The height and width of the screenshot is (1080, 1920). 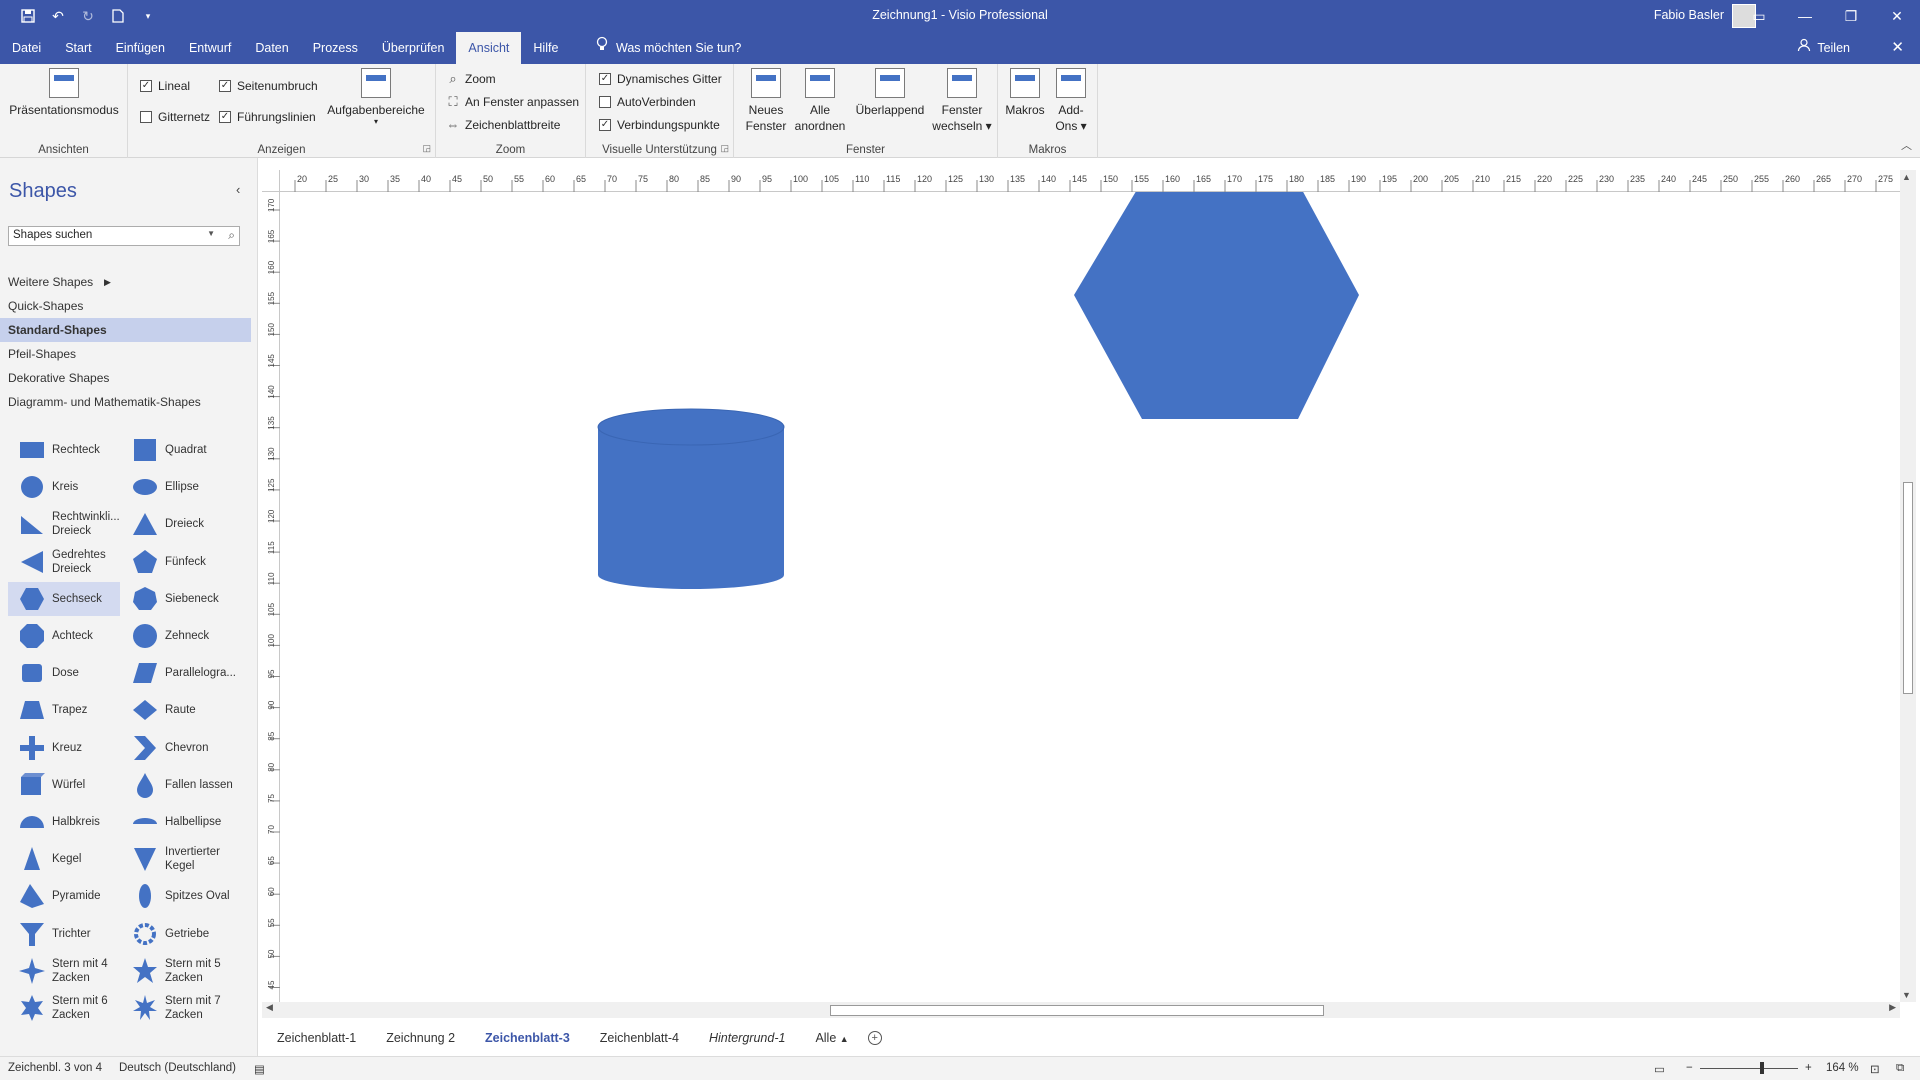 I want to click on shape-item-star-4: Stern mit 4 Zacken, so click(x=64, y=971).